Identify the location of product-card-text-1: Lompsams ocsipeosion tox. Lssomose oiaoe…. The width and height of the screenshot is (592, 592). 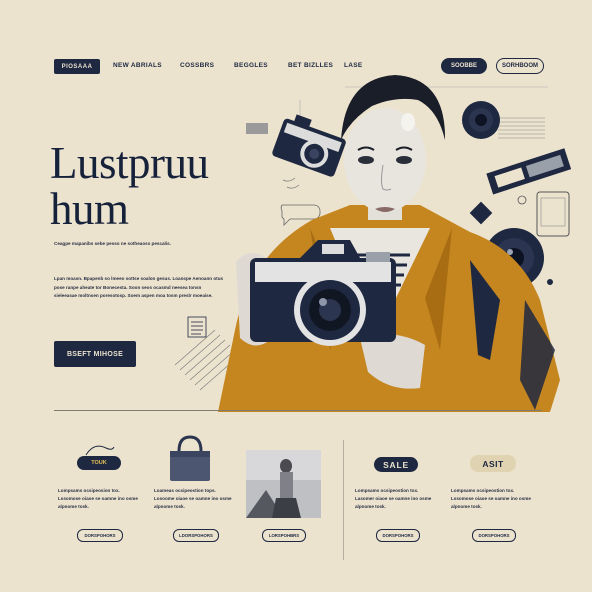
(98, 498).